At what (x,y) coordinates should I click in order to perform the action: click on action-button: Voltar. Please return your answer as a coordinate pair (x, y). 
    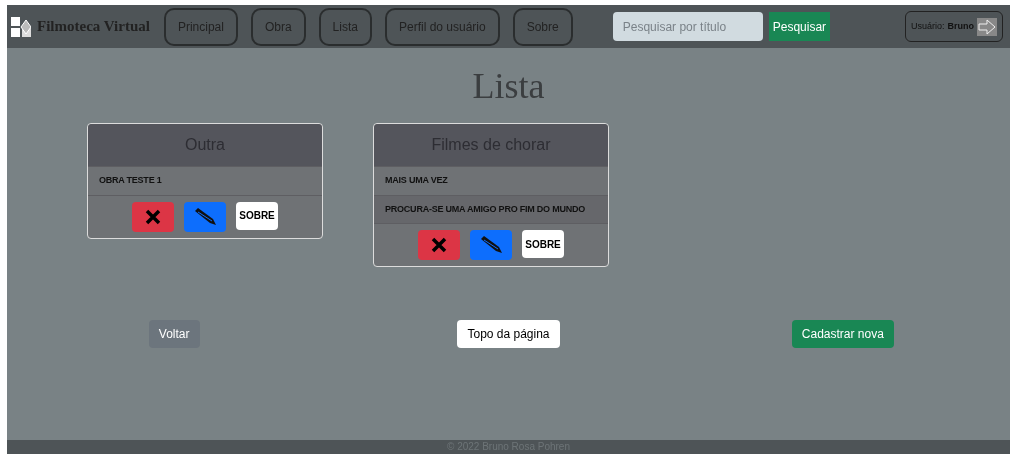
    Looking at the image, I should click on (174, 334).